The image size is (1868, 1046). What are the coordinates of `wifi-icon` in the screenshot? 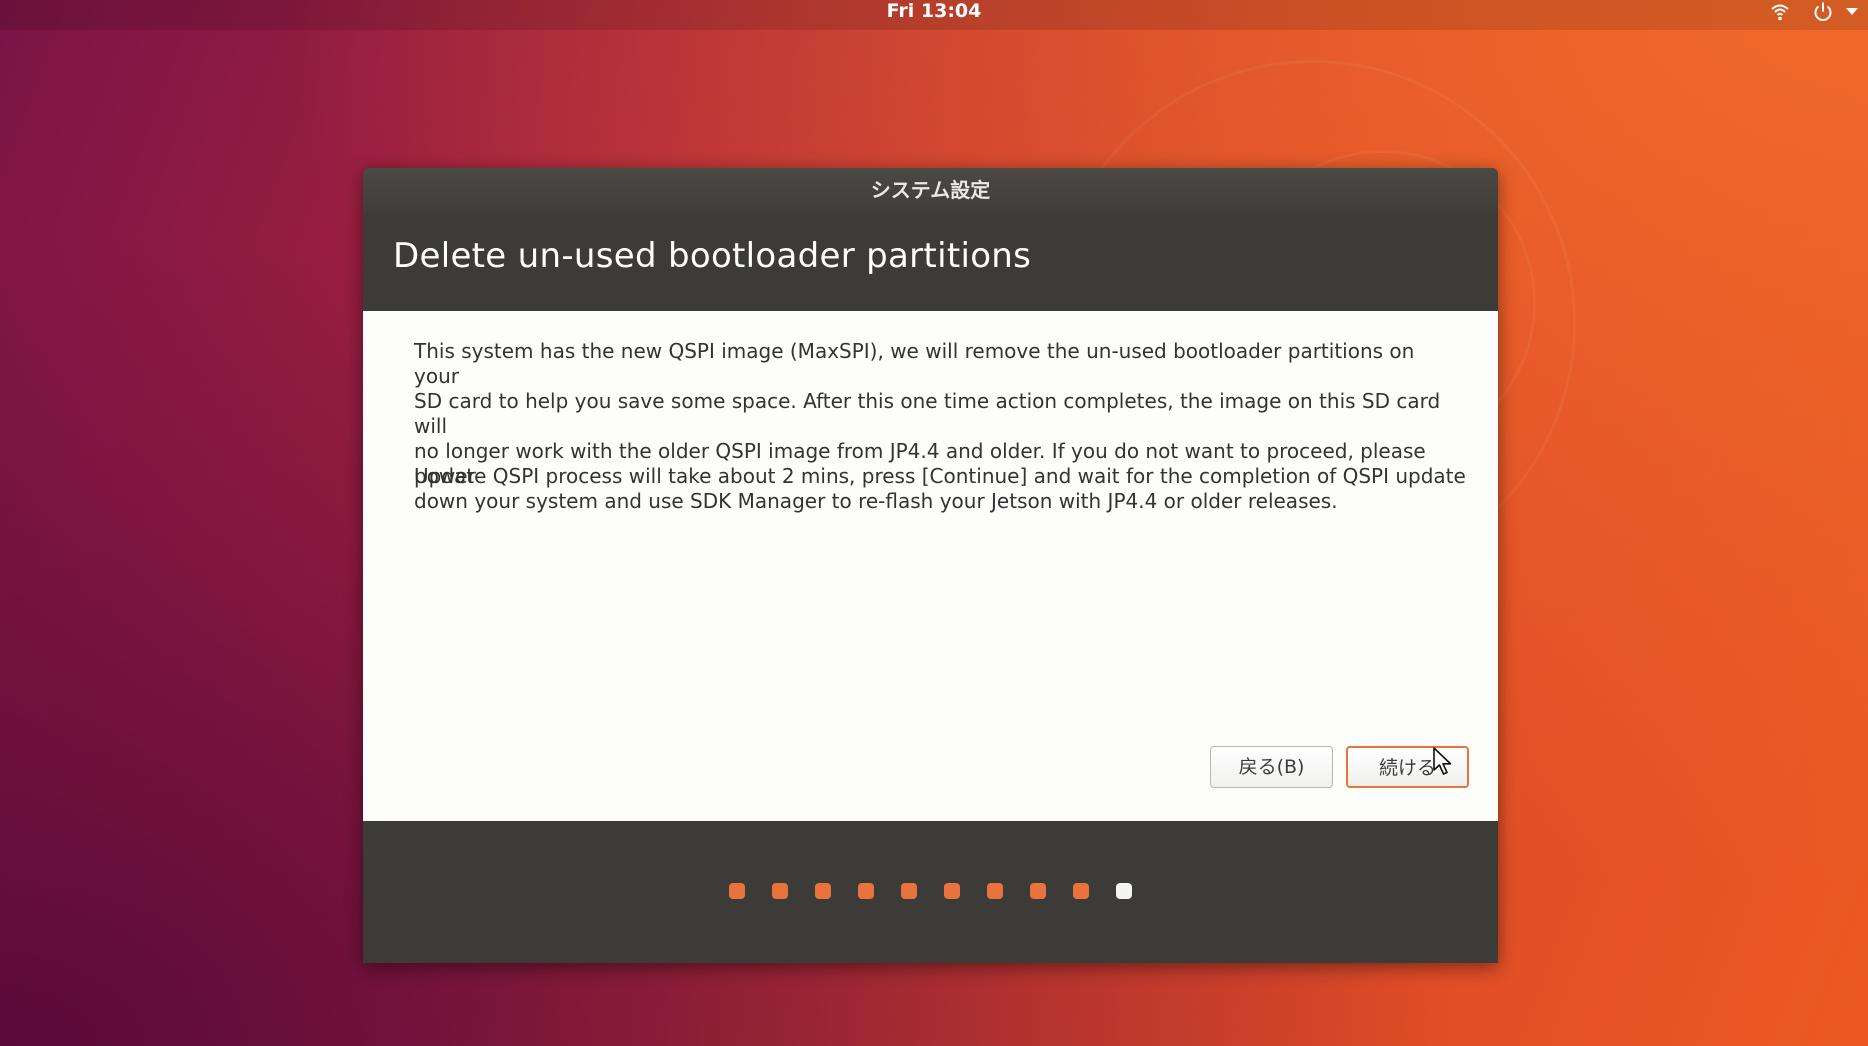 It's located at (1780, 12).